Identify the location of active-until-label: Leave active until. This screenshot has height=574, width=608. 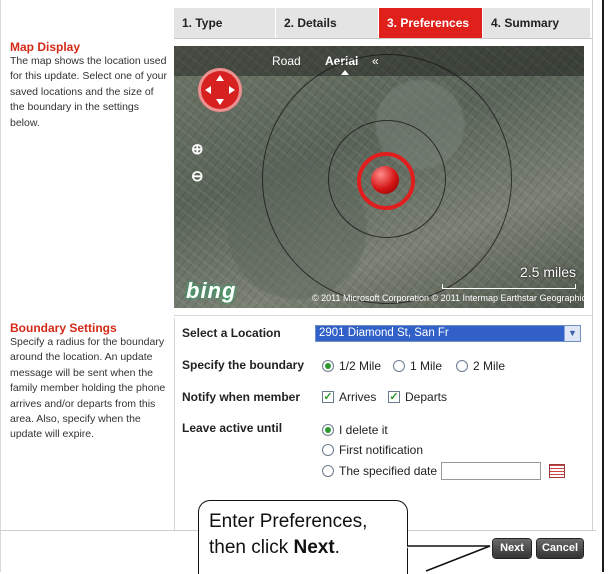
(232, 428).